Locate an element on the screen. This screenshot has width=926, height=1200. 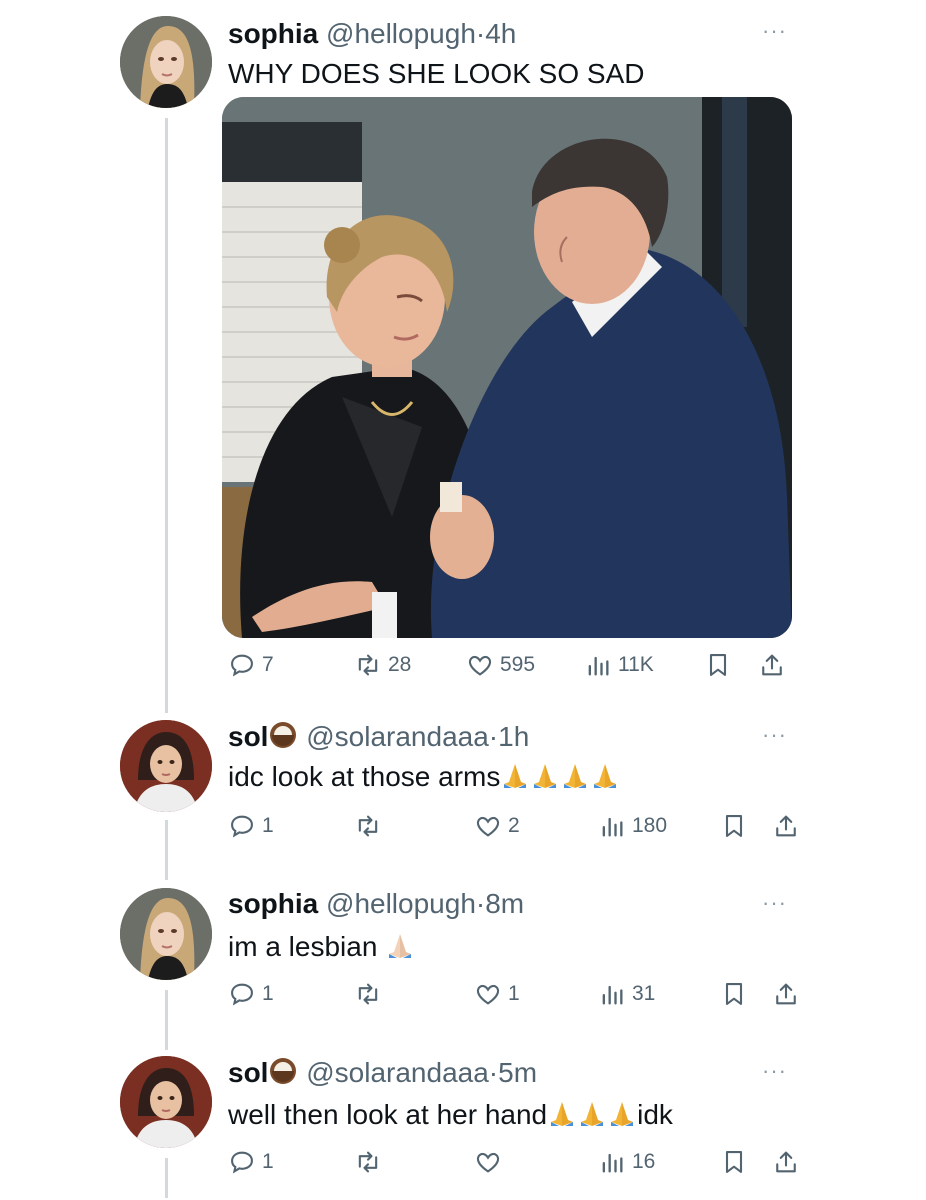
view-count: 180 is located at coordinates (650, 825).